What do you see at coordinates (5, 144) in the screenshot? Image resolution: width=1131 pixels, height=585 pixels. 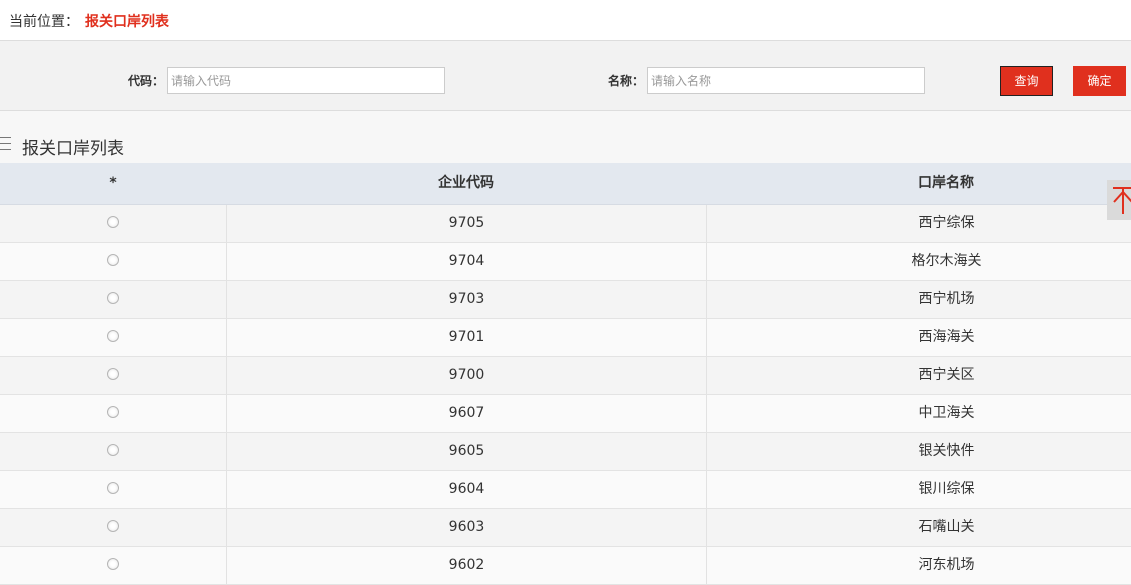 I see `menu-icon` at bounding box center [5, 144].